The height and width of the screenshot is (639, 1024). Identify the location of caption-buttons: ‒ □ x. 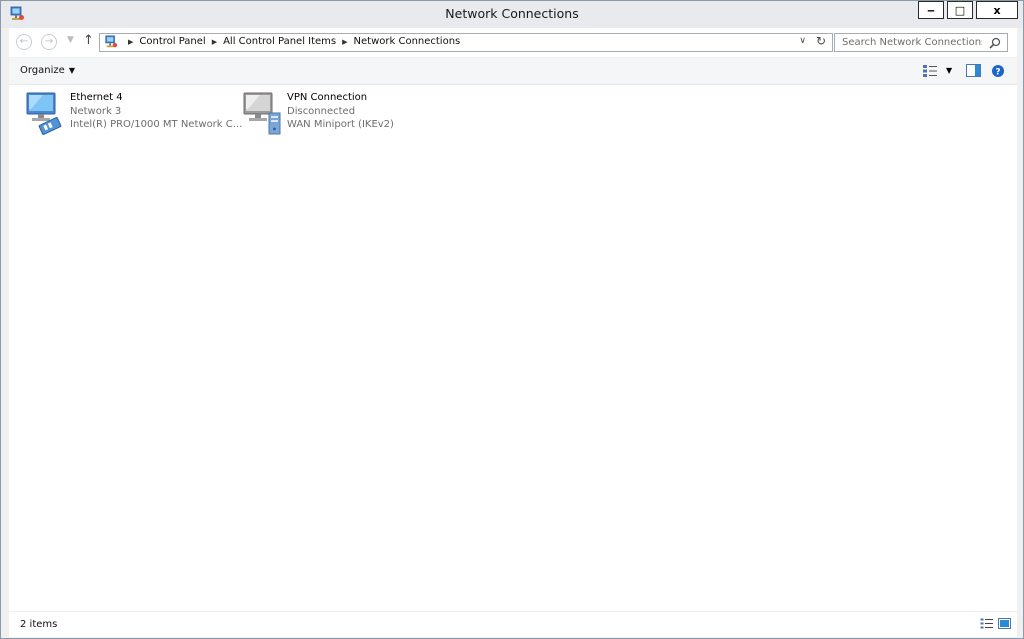
(968, 10).